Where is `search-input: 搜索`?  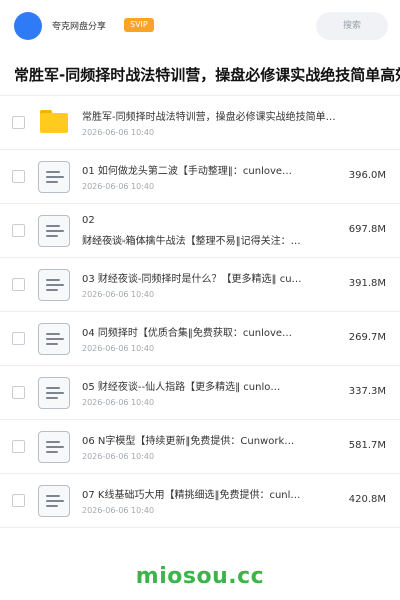
search-input: 搜索 is located at coordinates (352, 26).